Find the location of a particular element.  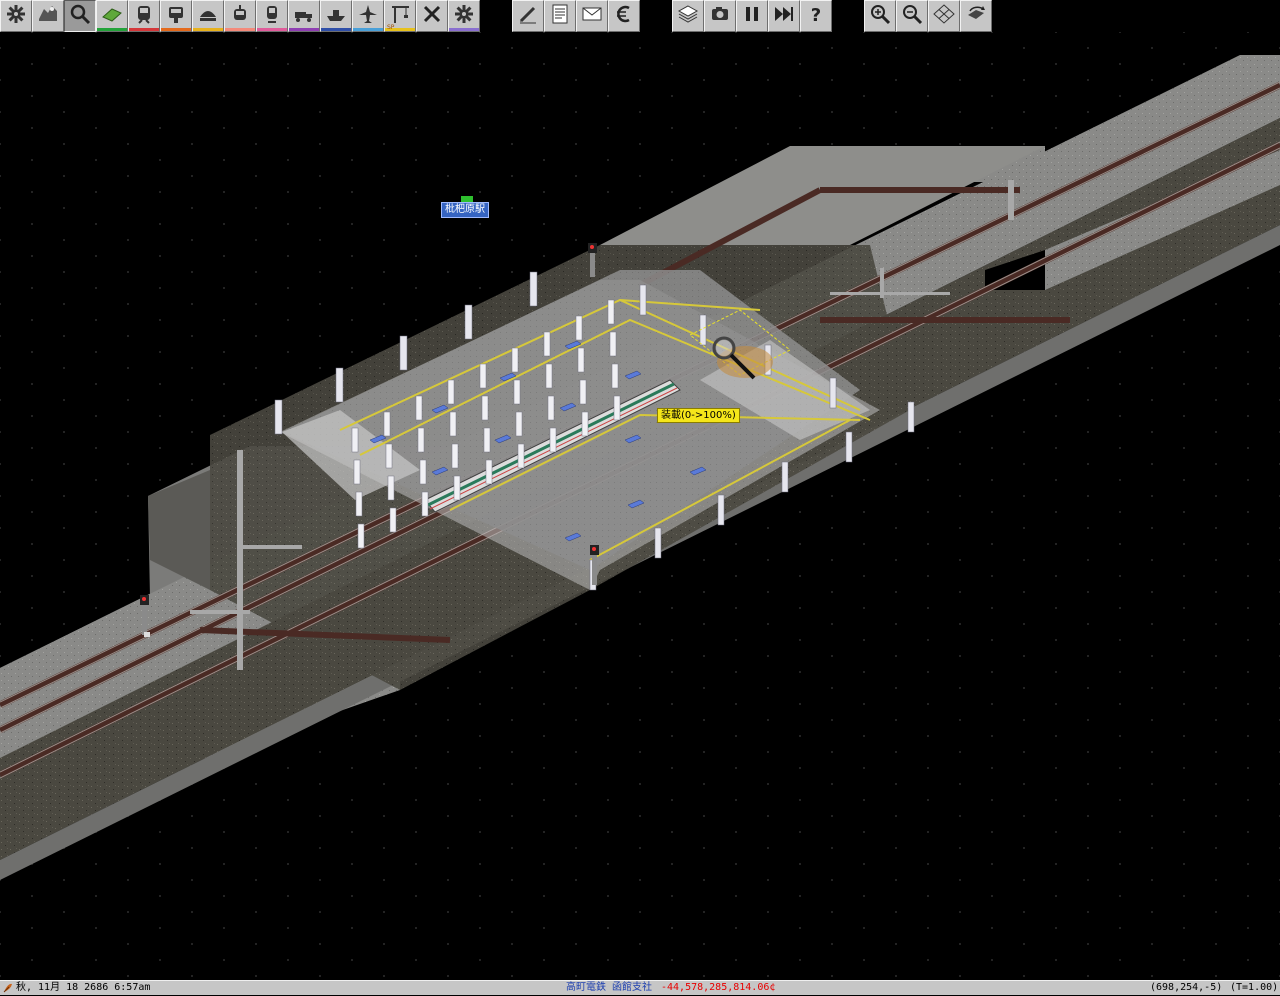

grid-icon is located at coordinates (944, 16).